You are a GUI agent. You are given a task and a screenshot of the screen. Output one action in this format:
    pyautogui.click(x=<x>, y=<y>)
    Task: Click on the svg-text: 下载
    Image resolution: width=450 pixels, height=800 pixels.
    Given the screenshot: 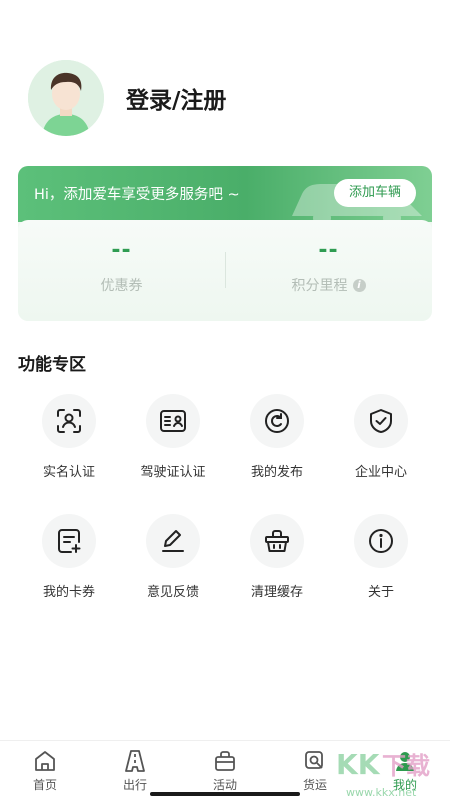 What is the action you would take?
    pyautogui.click(x=406, y=766)
    